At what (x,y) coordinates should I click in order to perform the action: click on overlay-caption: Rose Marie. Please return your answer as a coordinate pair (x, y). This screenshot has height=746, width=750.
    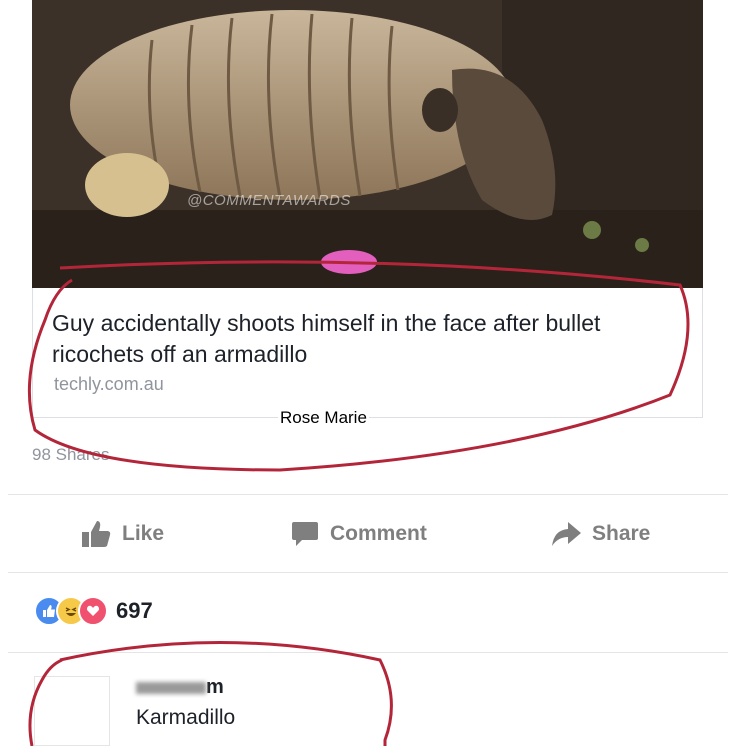
    Looking at the image, I should click on (323, 418).